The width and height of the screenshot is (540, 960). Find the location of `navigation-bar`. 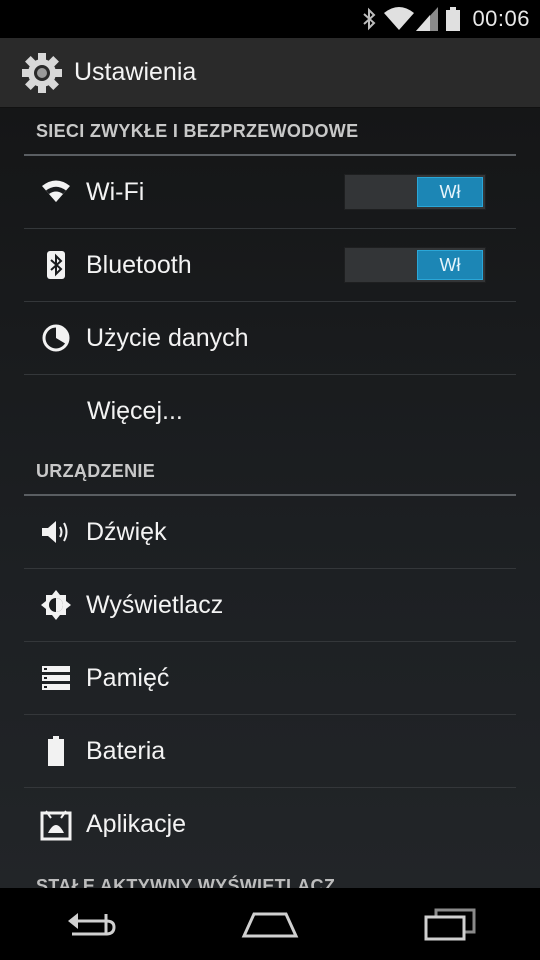

navigation-bar is located at coordinates (270, 924).